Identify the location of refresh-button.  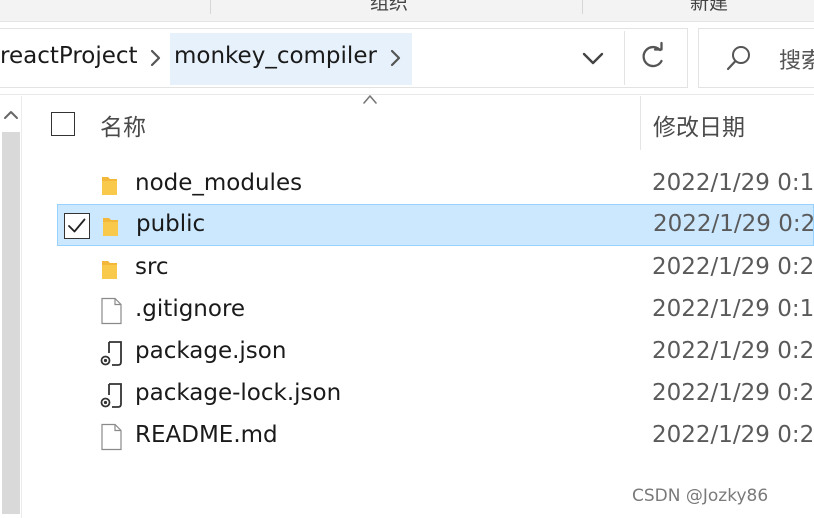
(653, 58).